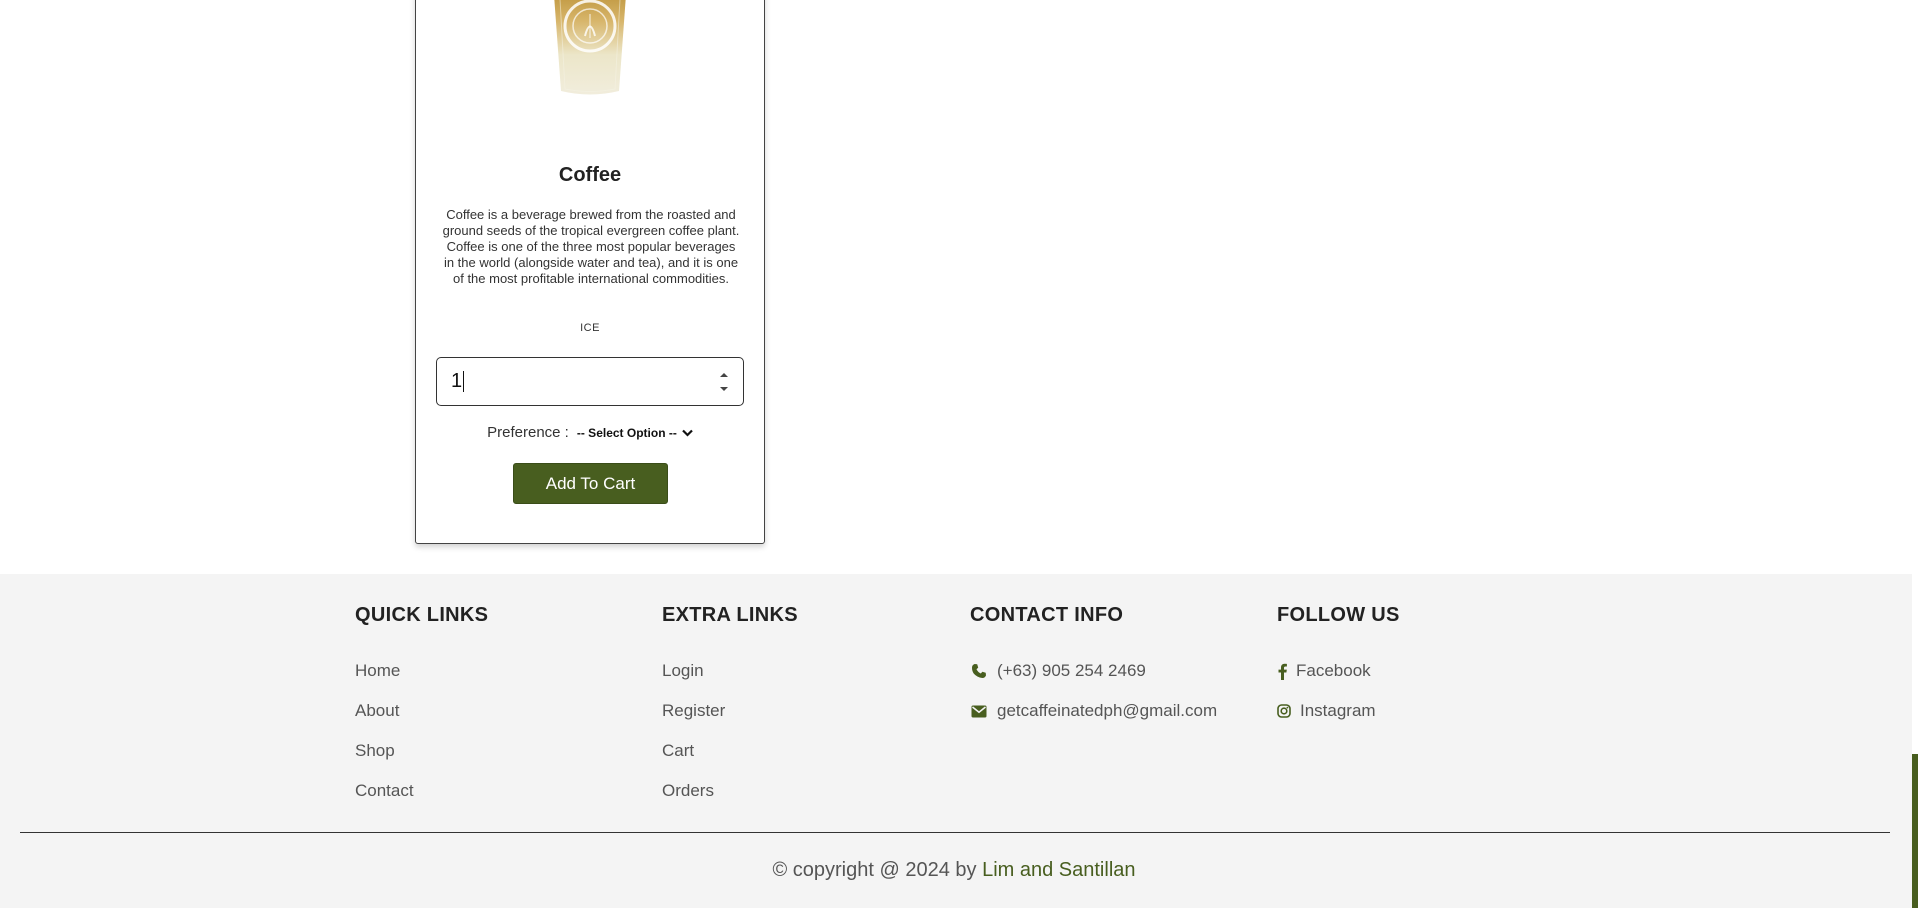 The image size is (1918, 908). Describe the element at coordinates (724, 389) in the screenshot. I see `stepper-down-icon` at that location.